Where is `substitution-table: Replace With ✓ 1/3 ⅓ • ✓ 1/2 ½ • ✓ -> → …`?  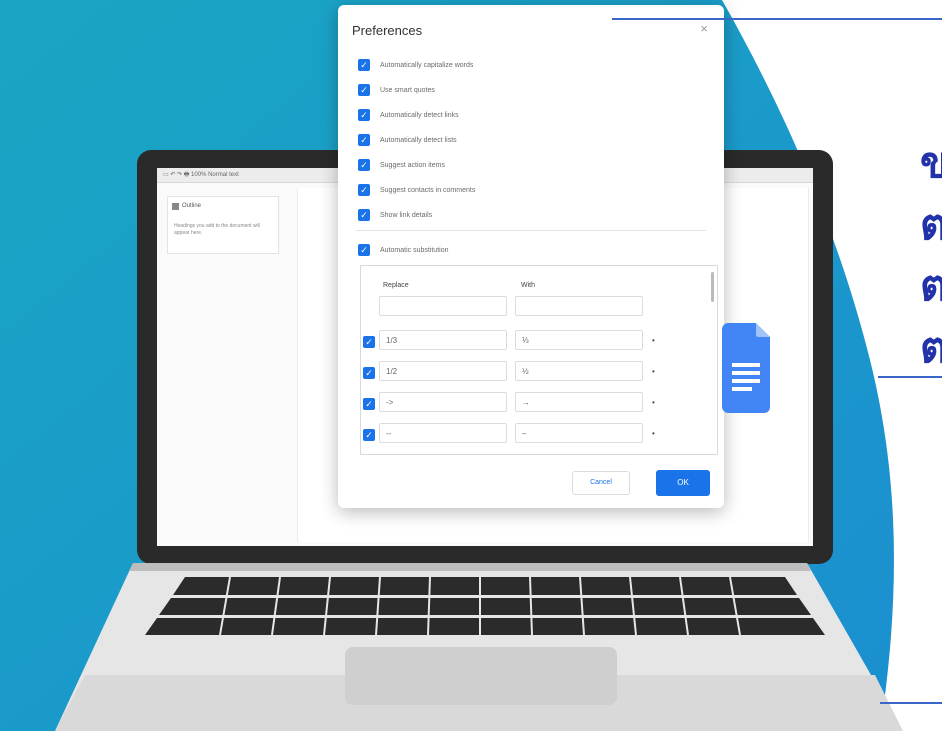 substitution-table: Replace With ✓ 1/3 ⅓ • ✓ 1/2 ½ • ✓ -> → … is located at coordinates (539, 360).